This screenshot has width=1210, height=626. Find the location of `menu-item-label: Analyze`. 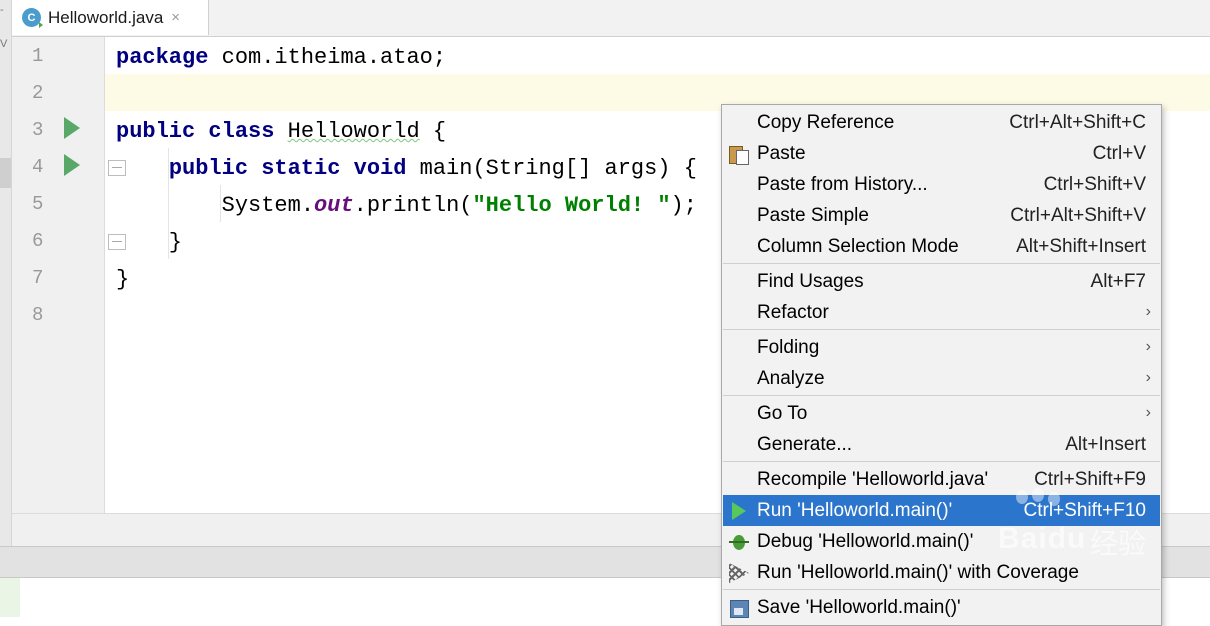

menu-item-label: Analyze is located at coordinates (791, 378).